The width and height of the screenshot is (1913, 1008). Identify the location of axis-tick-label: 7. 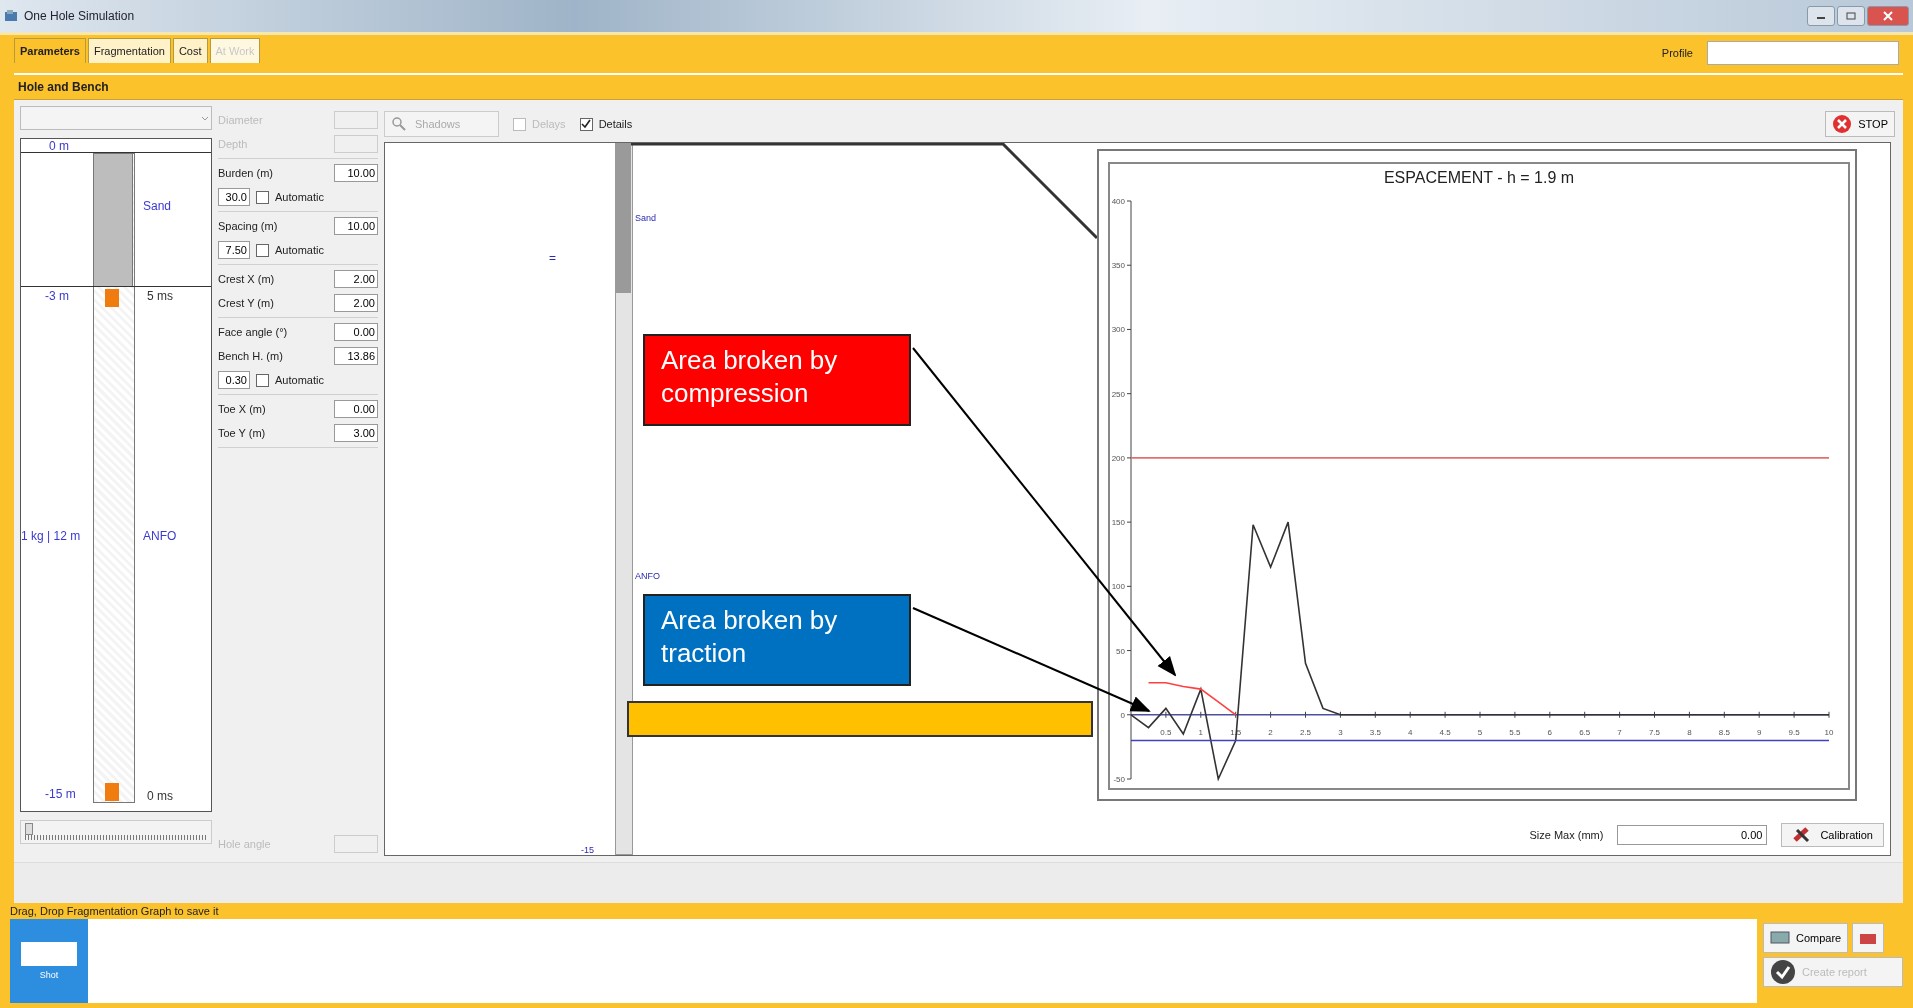
(1619, 732).